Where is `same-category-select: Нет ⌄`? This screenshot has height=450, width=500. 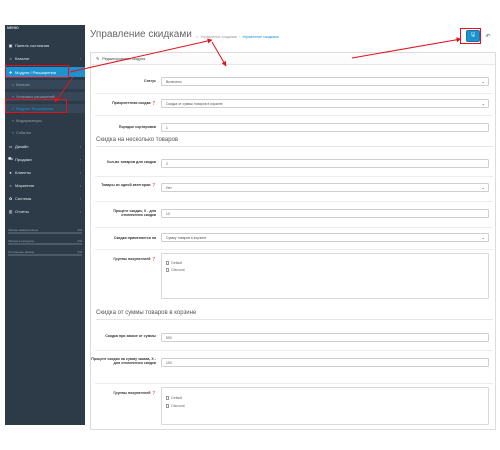 same-category-select: Нет ⌄ is located at coordinates (325, 187).